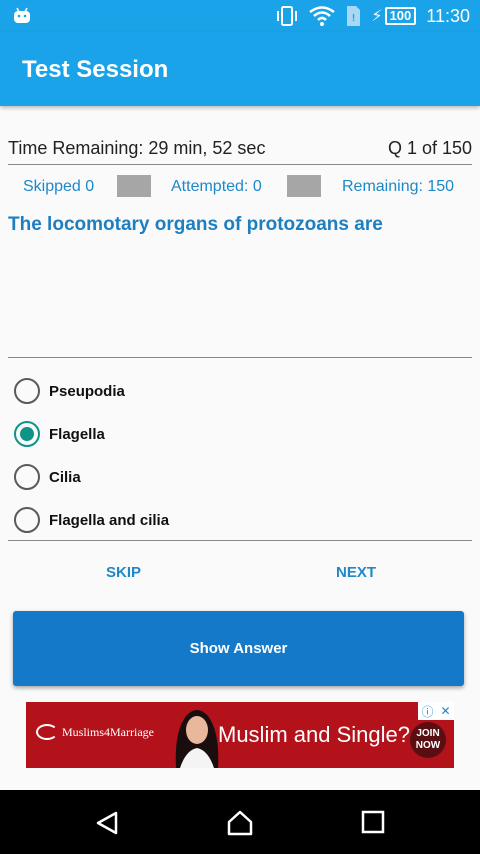 This screenshot has height=854, width=480. Describe the element at coordinates (95, 69) in the screenshot. I see `page-title: Test Session` at that location.